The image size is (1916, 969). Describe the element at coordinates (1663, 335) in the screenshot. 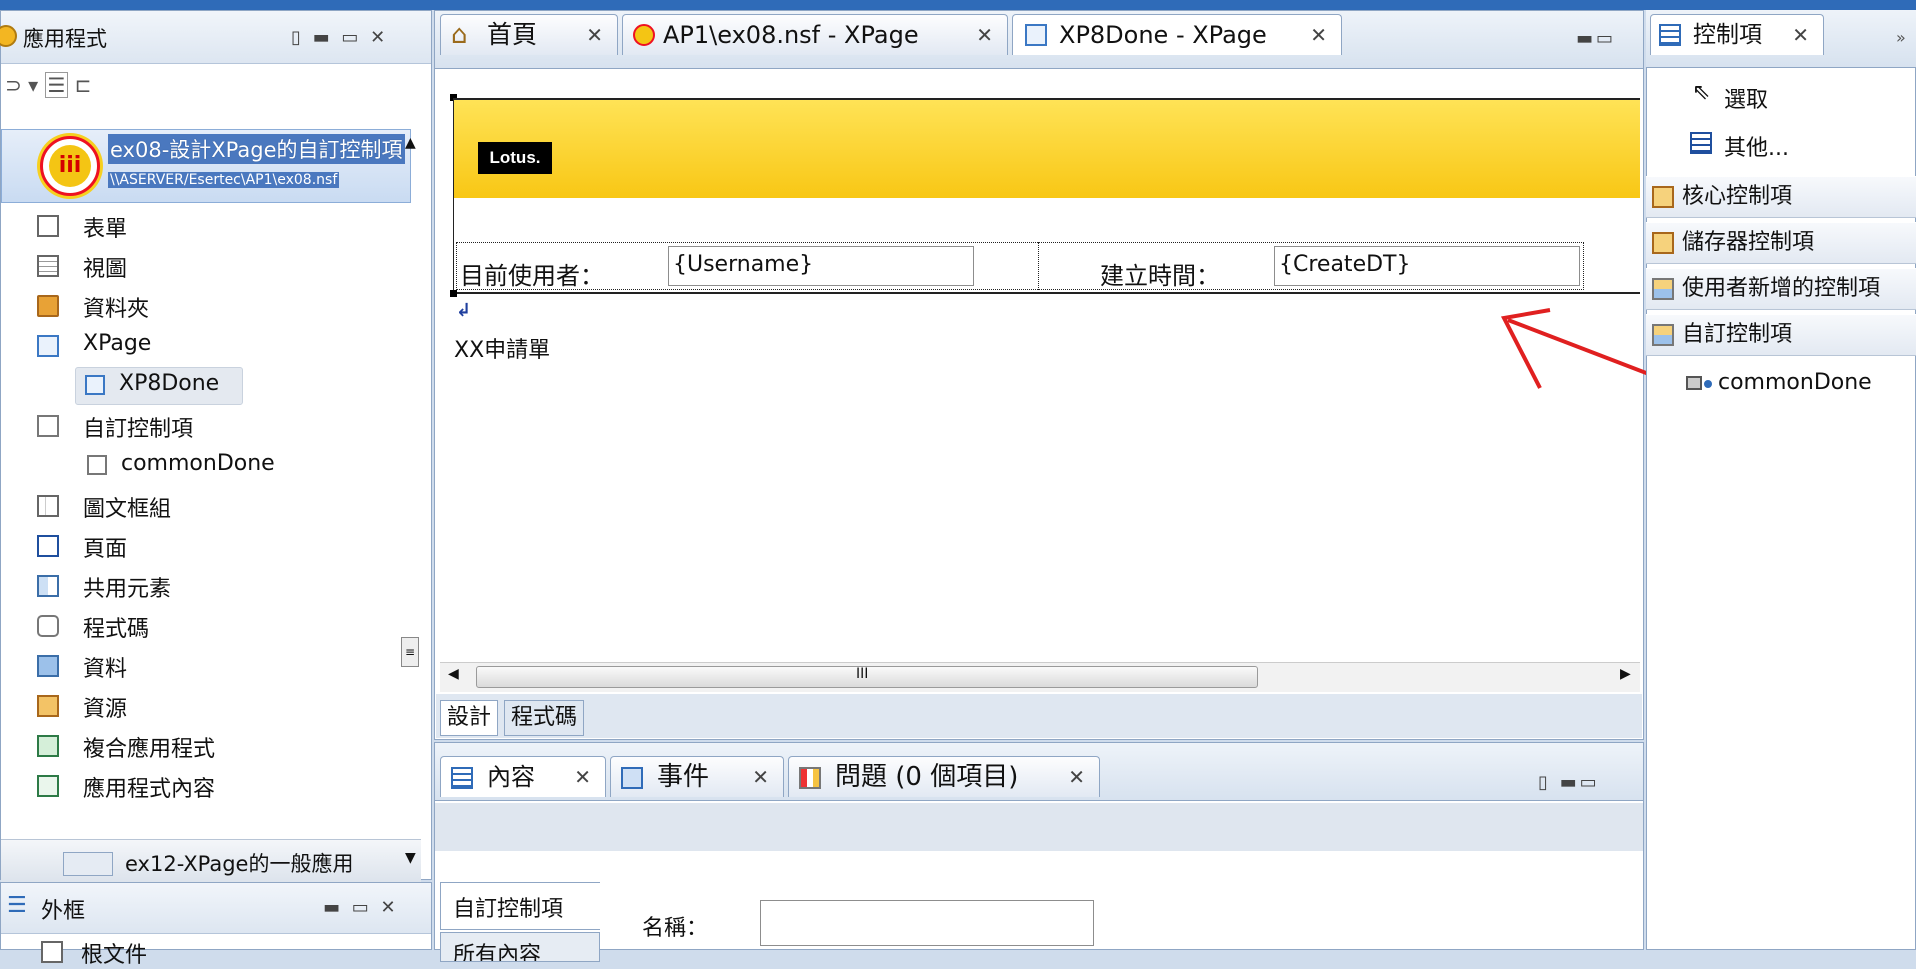

I see `custom-controls-section-icon` at that location.